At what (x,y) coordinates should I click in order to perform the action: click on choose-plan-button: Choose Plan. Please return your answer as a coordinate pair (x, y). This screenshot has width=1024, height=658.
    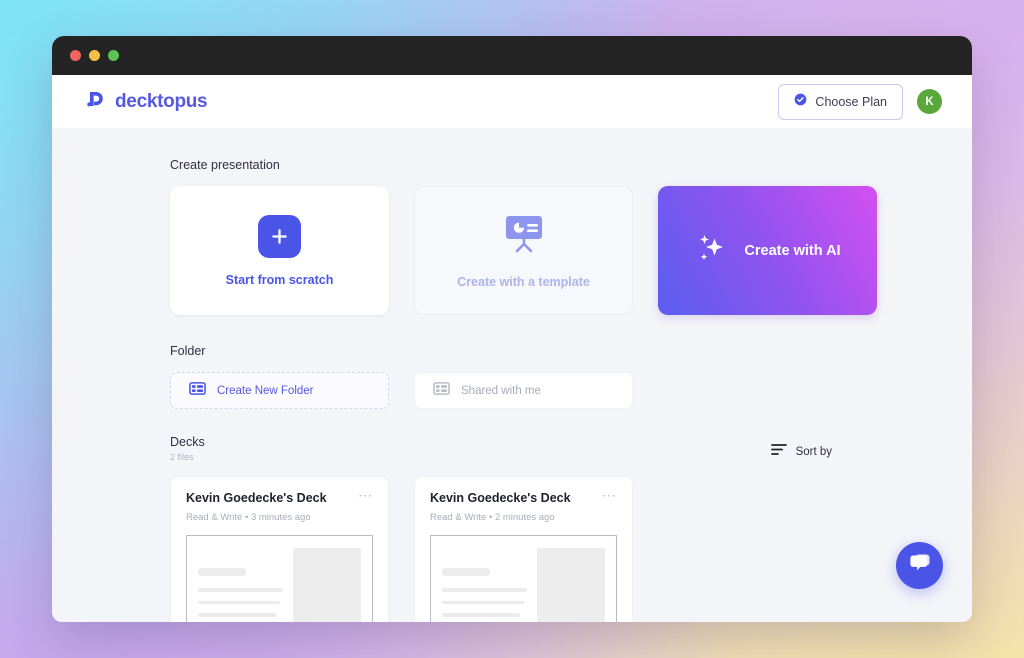
    Looking at the image, I should click on (840, 101).